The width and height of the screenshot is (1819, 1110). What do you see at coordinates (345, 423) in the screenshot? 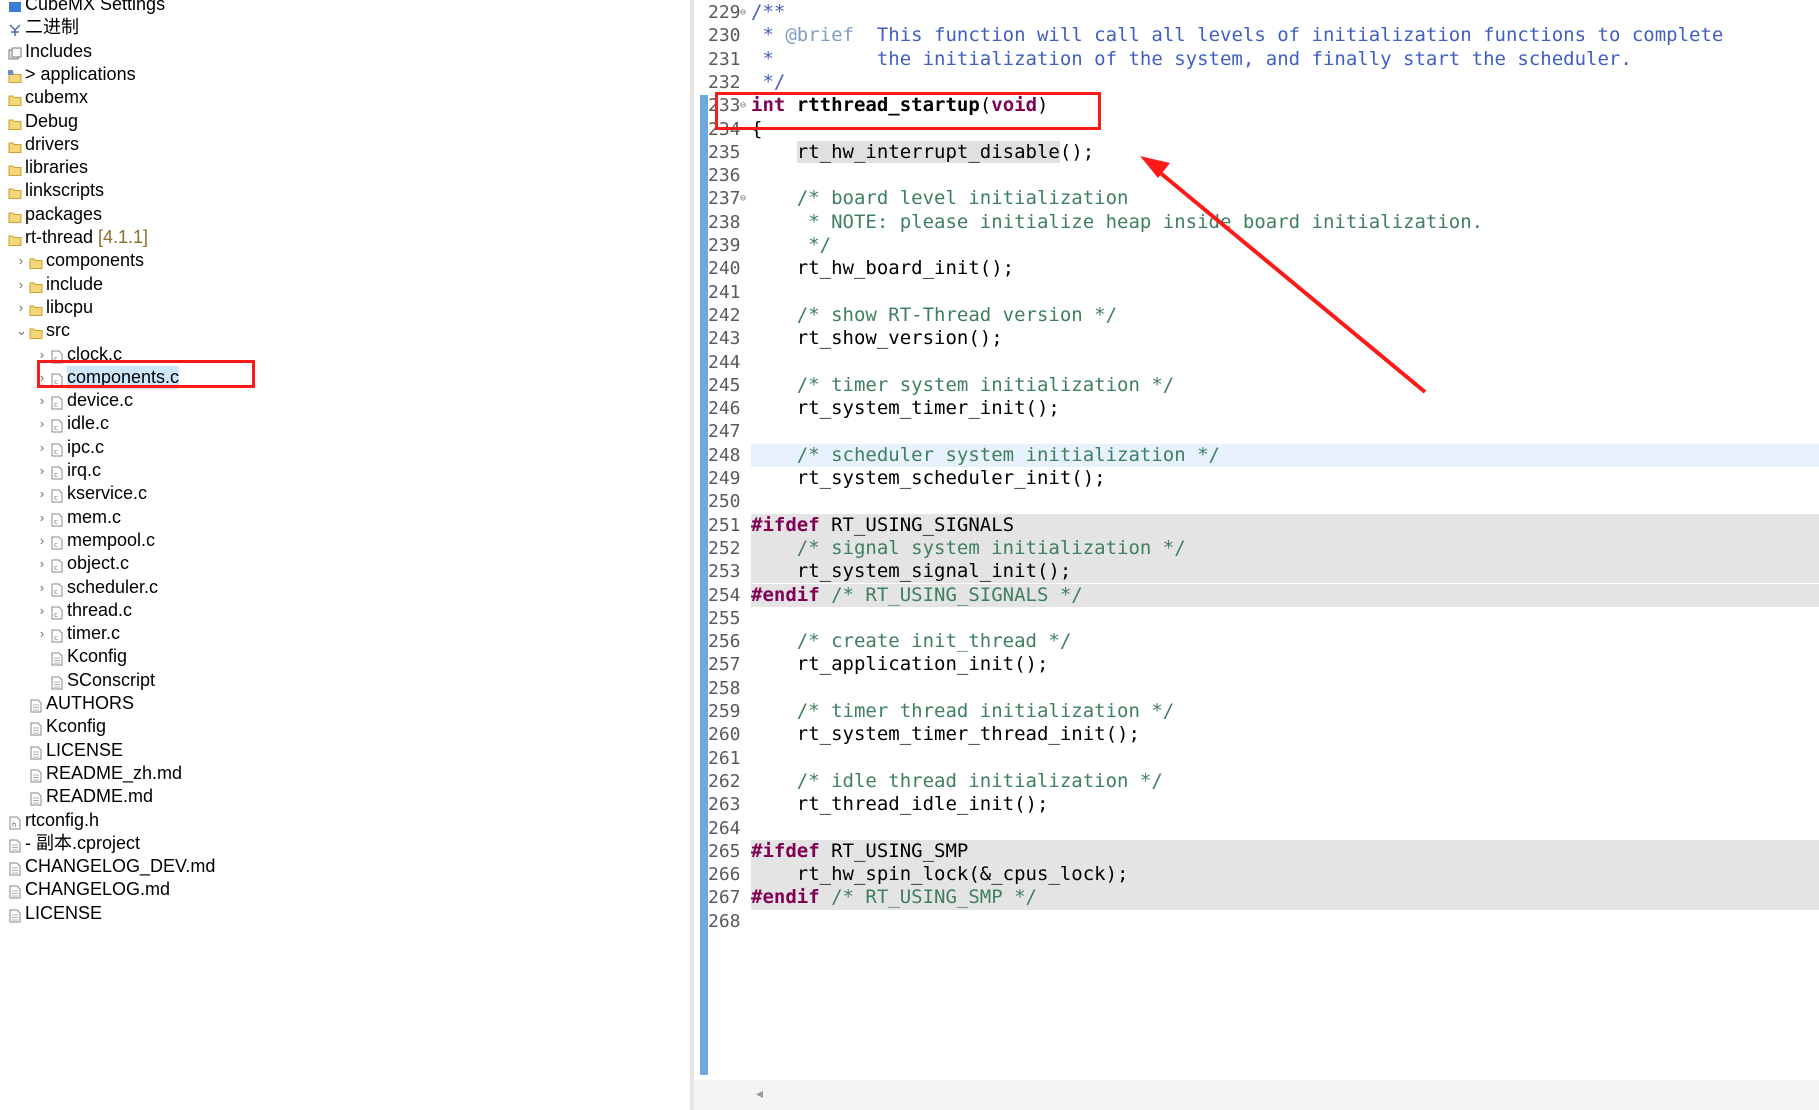
I see `tree-item: › c idle.c` at bounding box center [345, 423].